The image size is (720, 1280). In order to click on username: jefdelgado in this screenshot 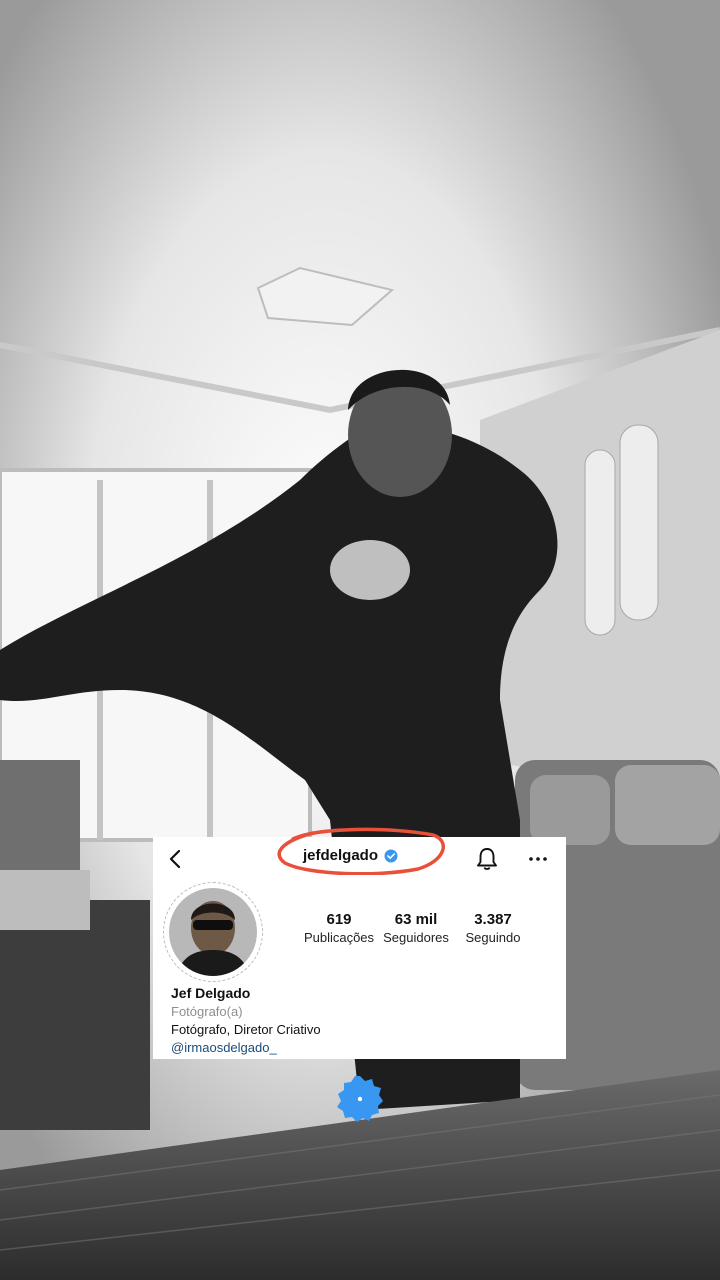, I will do `click(341, 855)`.